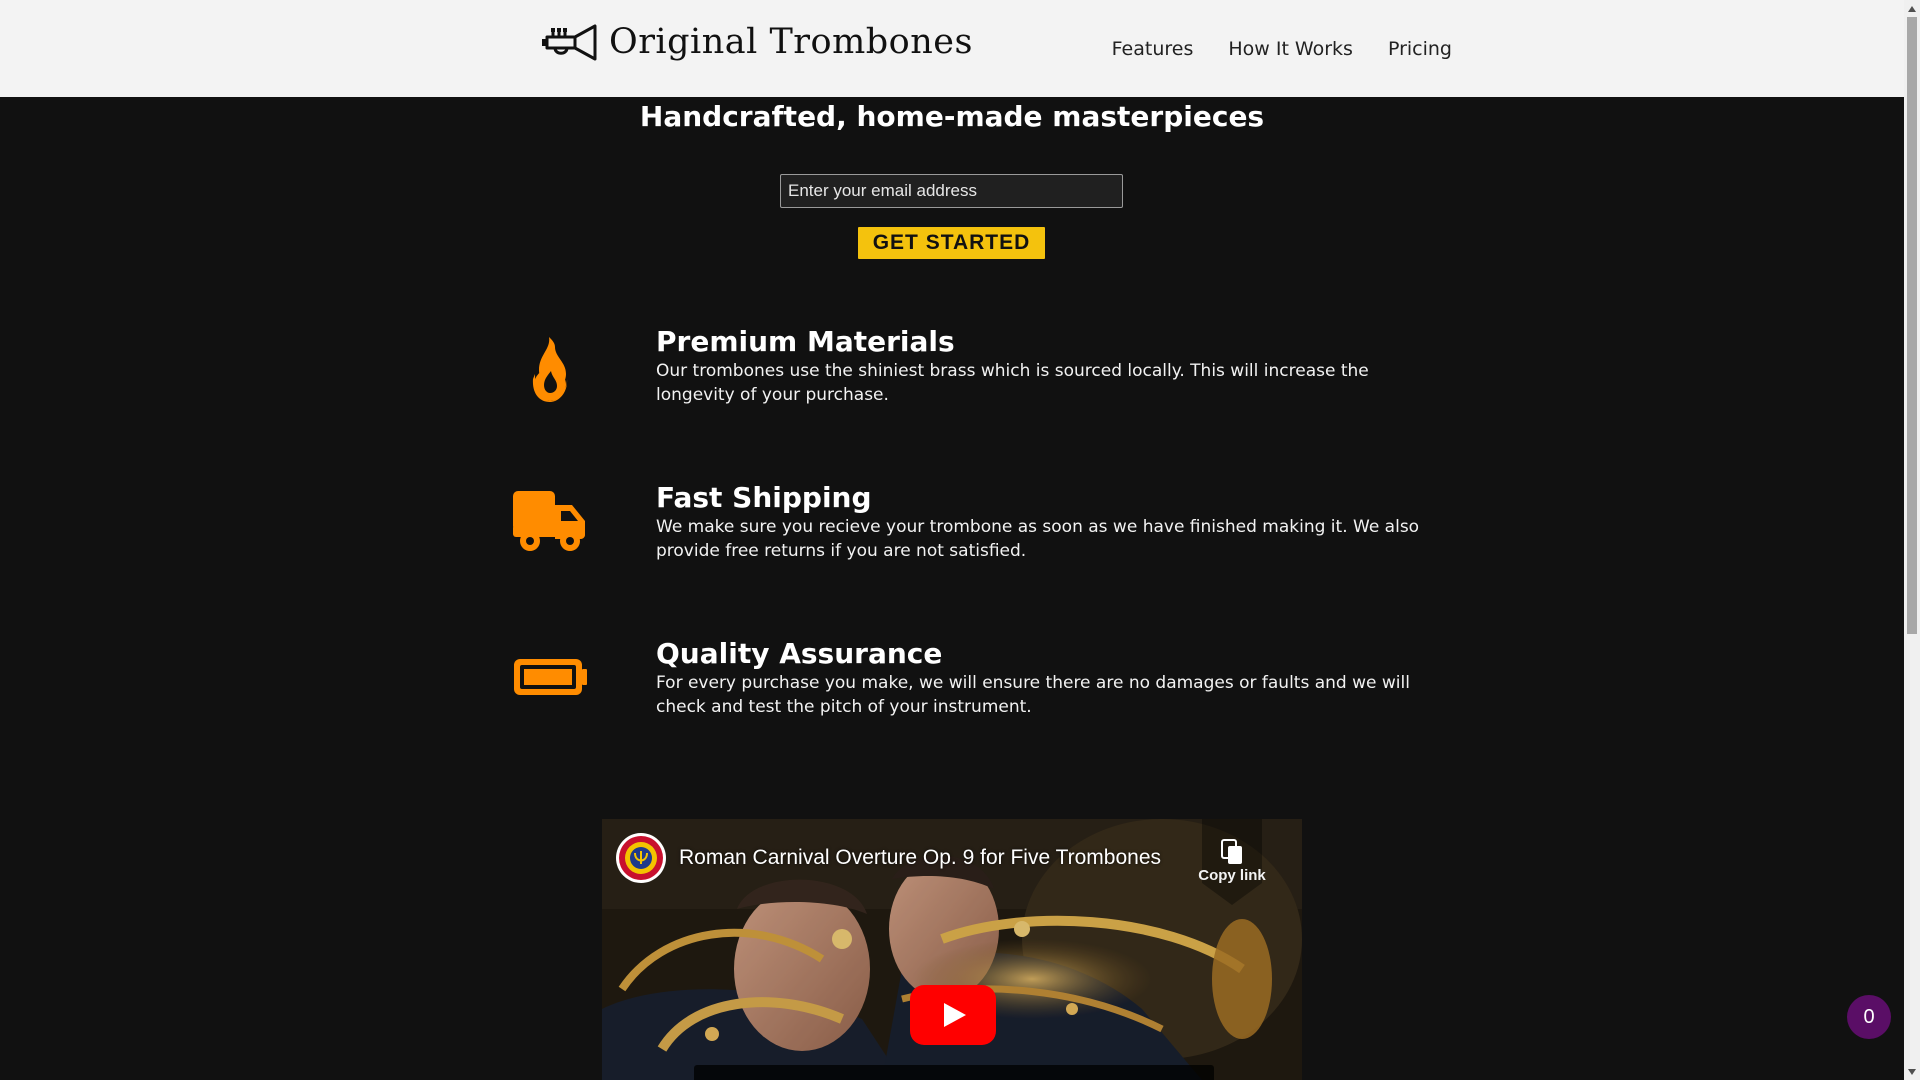 This screenshot has height=1080, width=1920. I want to click on feature-title: Fast Shipping, so click(764, 497).